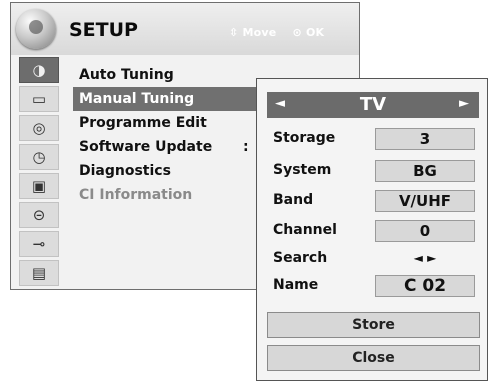 This screenshot has height=382, width=489. I want to click on clock-icon: ◷, so click(39, 157).